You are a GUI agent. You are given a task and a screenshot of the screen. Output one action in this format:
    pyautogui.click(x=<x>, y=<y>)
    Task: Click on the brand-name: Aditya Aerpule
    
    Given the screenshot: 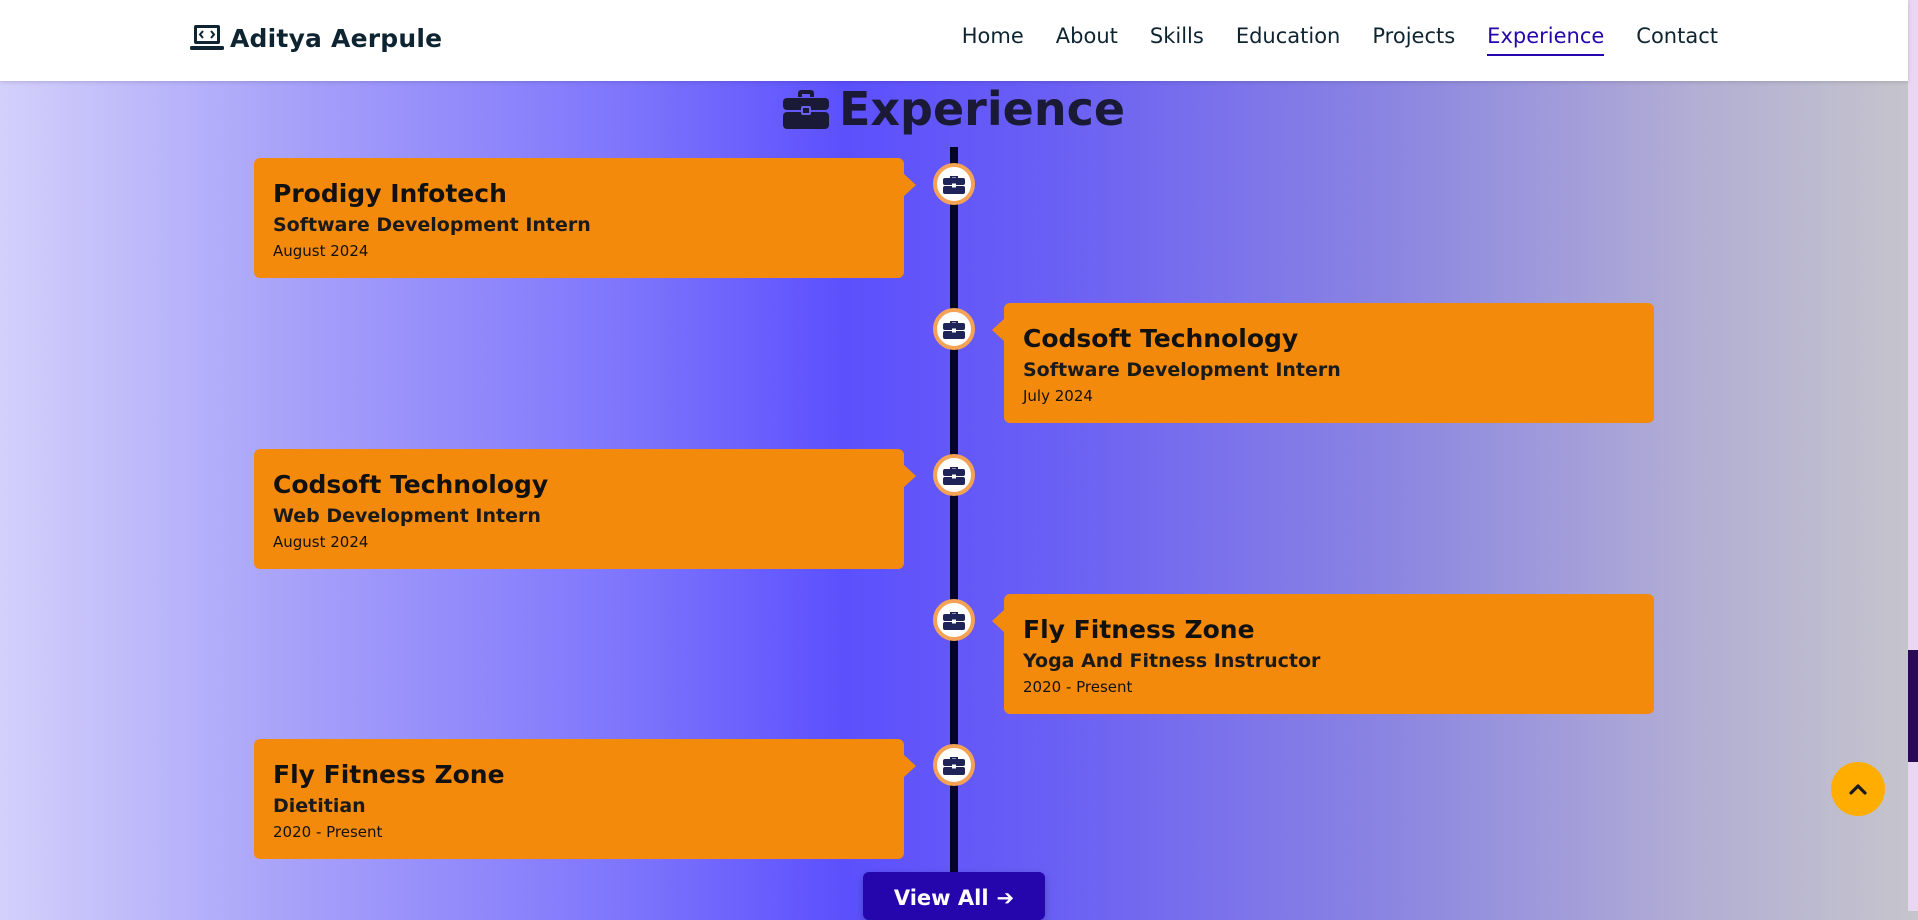 What is the action you would take?
    pyautogui.click(x=336, y=38)
    